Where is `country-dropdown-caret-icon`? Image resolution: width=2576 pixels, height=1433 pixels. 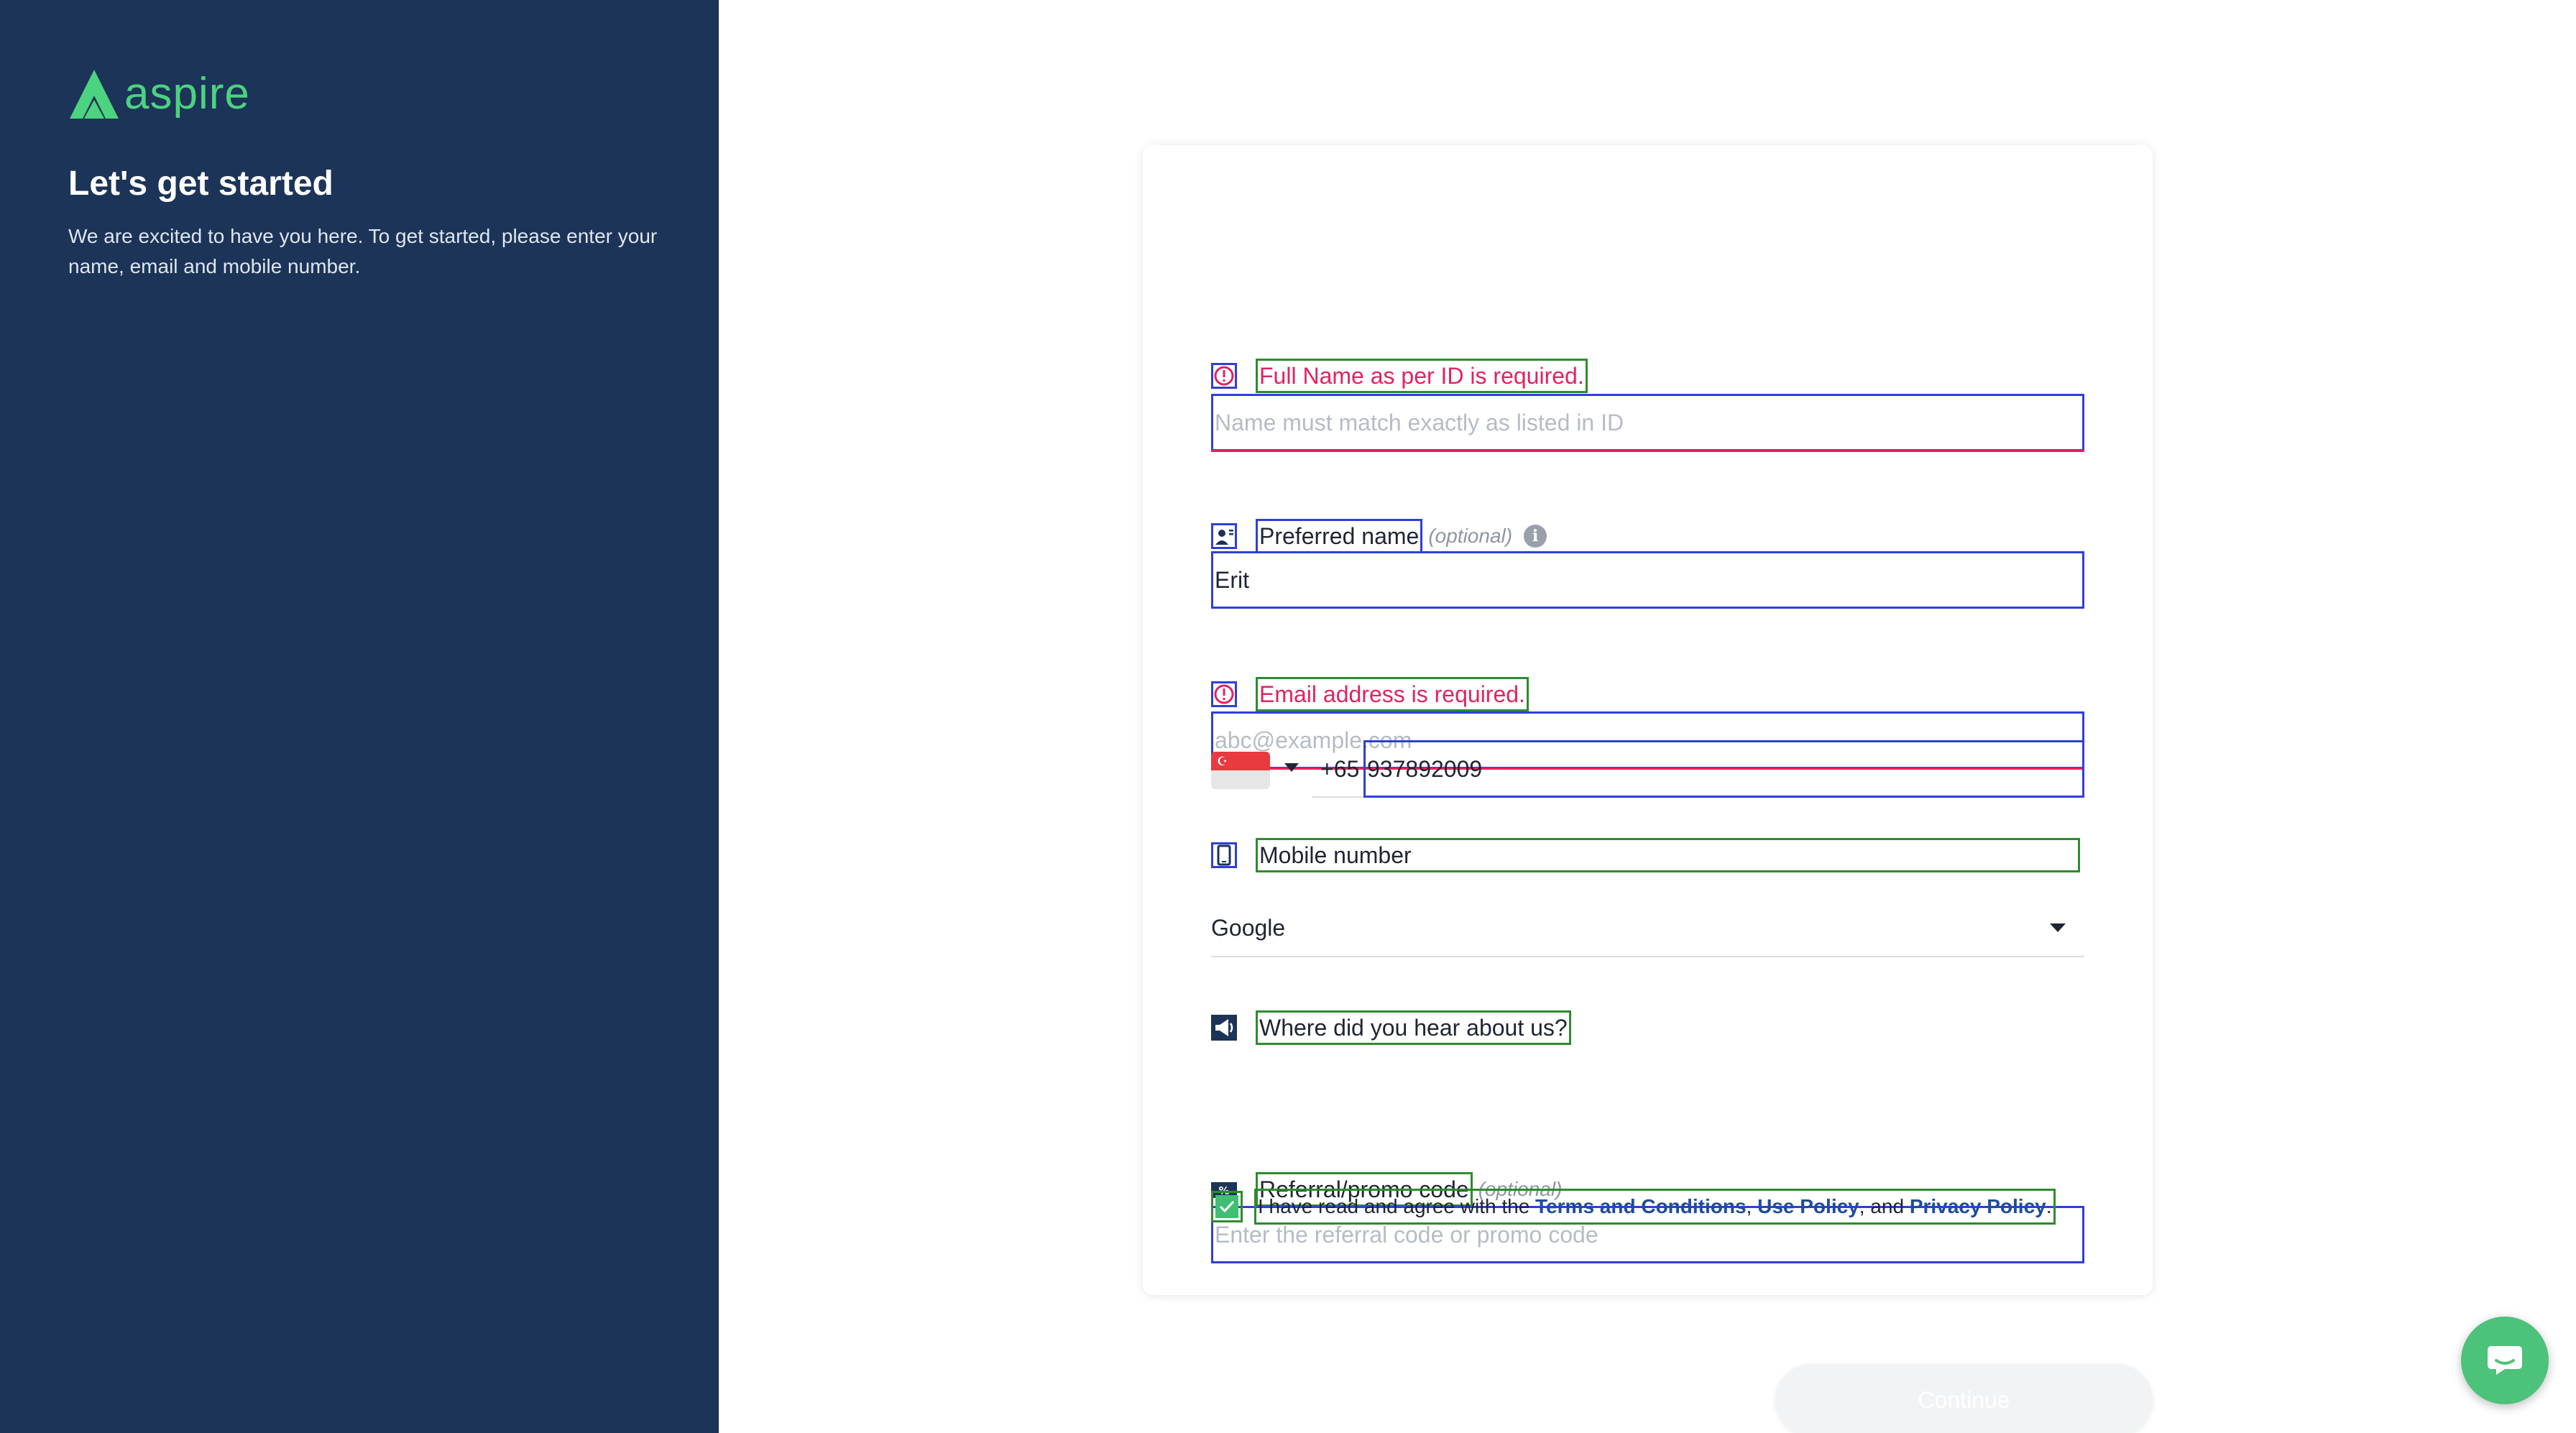 country-dropdown-caret-icon is located at coordinates (1291, 767).